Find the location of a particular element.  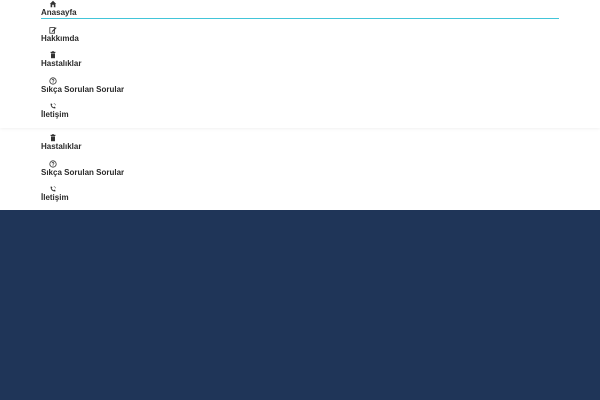

secondary-nav-label-iletisim: İletişim is located at coordinates (55, 197).